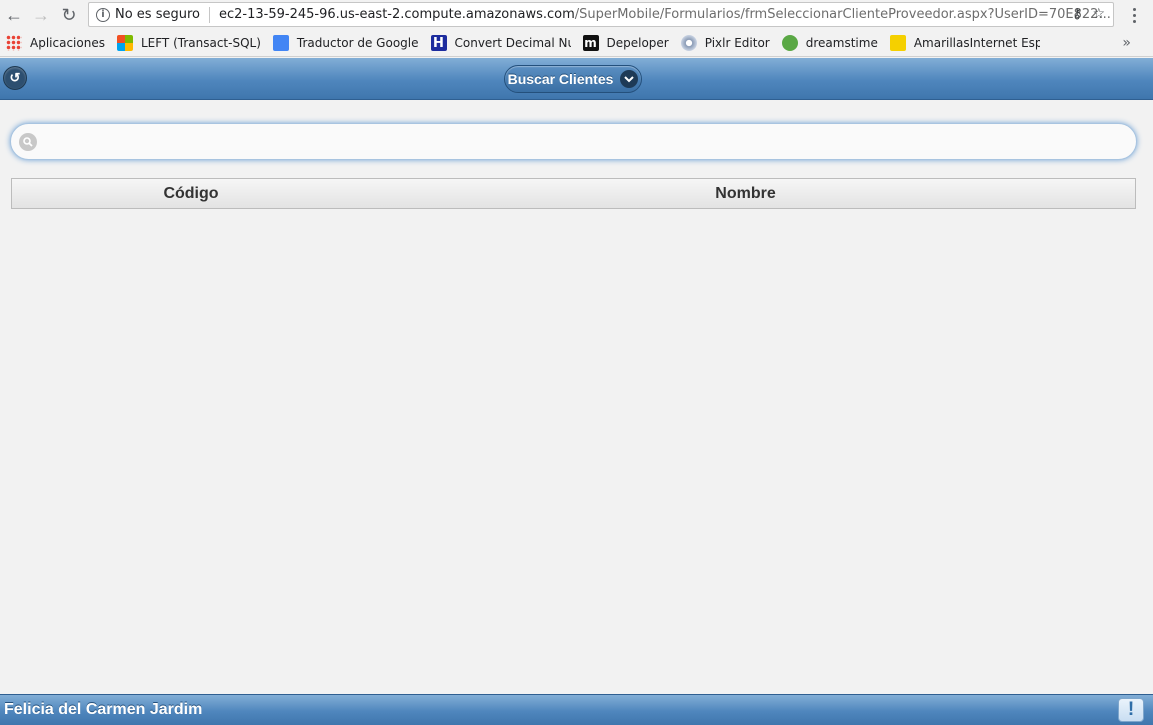 The image size is (1153, 725). I want to click on bookmark-label: Traductor de Google, so click(357, 43).